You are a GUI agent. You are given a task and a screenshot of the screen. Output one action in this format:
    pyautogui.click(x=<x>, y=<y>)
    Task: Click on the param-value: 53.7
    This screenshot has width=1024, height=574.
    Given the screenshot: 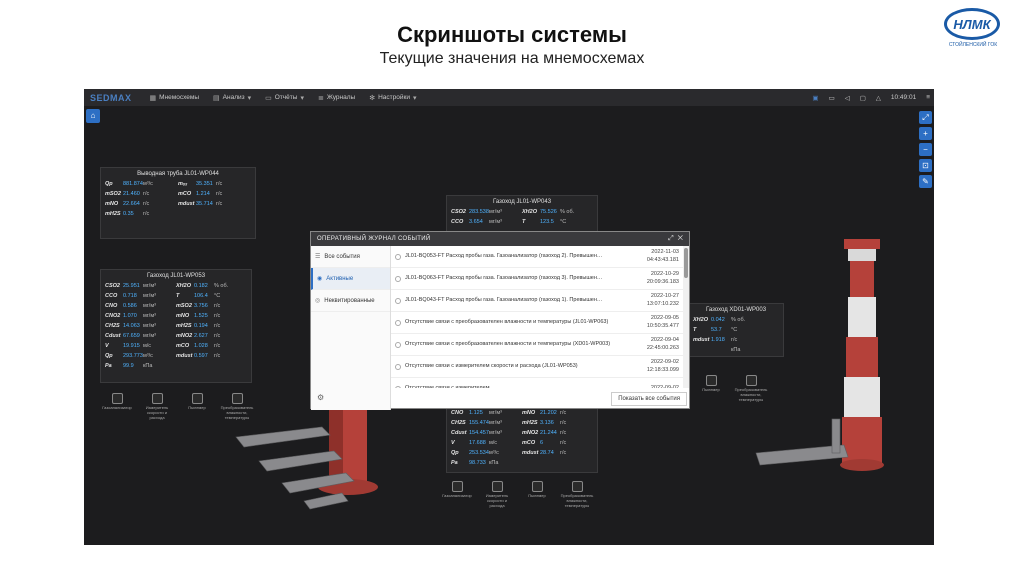 What is the action you would take?
    pyautogui.click(x=716, y=330)
    